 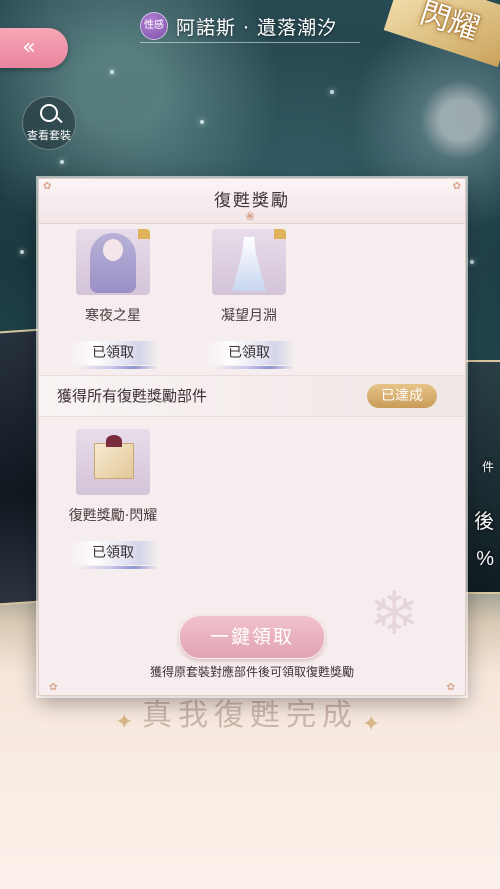 I want to click on edge-text: 件, so click(x=487, y=467).